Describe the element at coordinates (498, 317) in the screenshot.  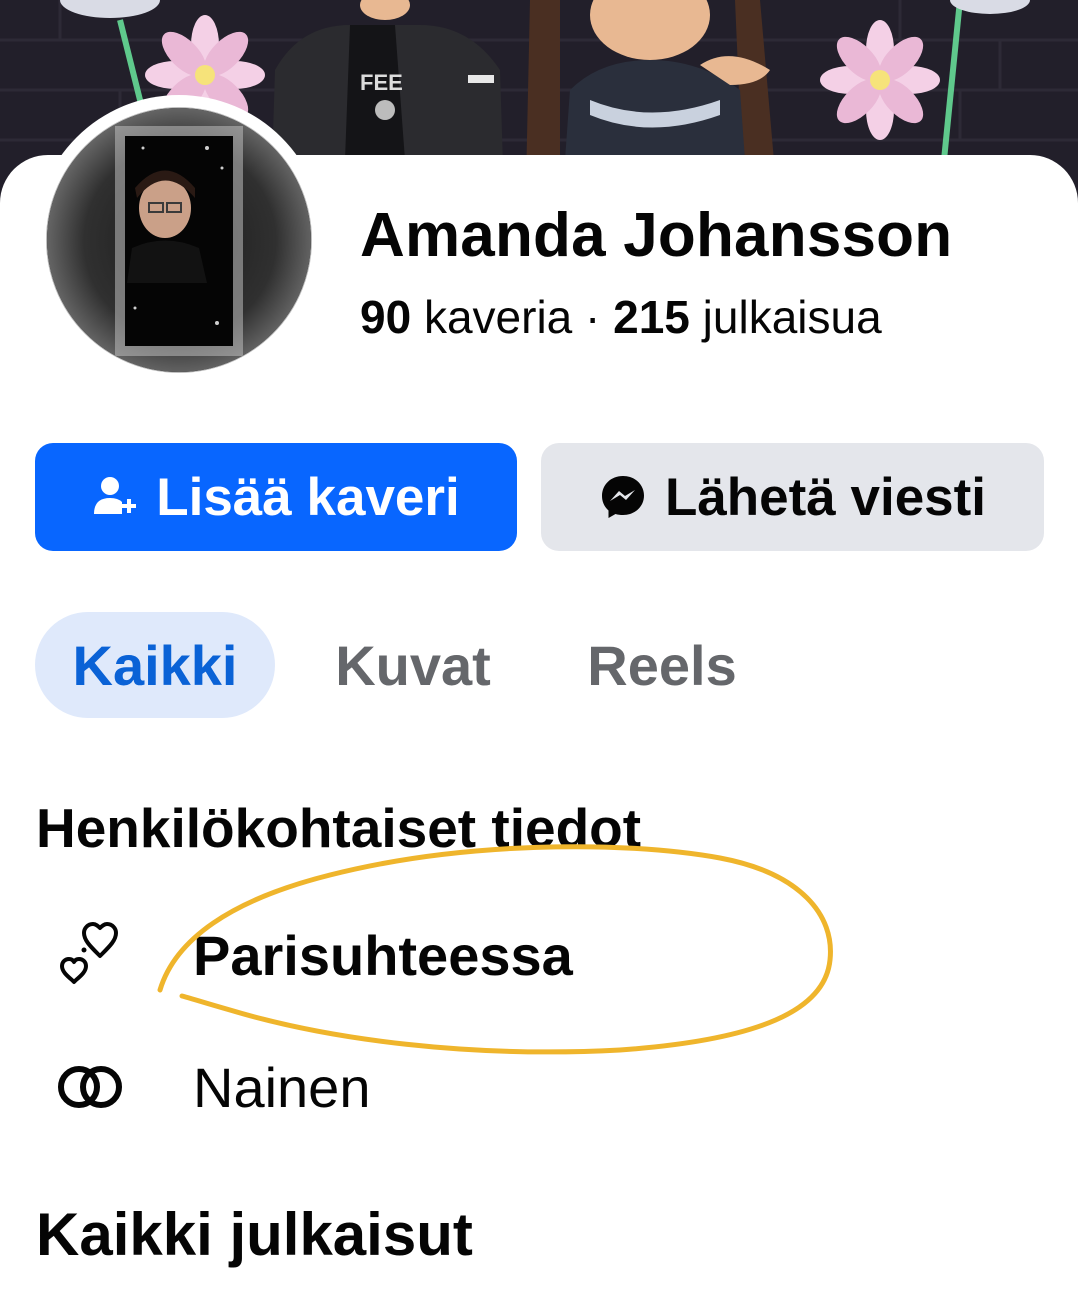
I see `friends-label: kaveria` at that location.